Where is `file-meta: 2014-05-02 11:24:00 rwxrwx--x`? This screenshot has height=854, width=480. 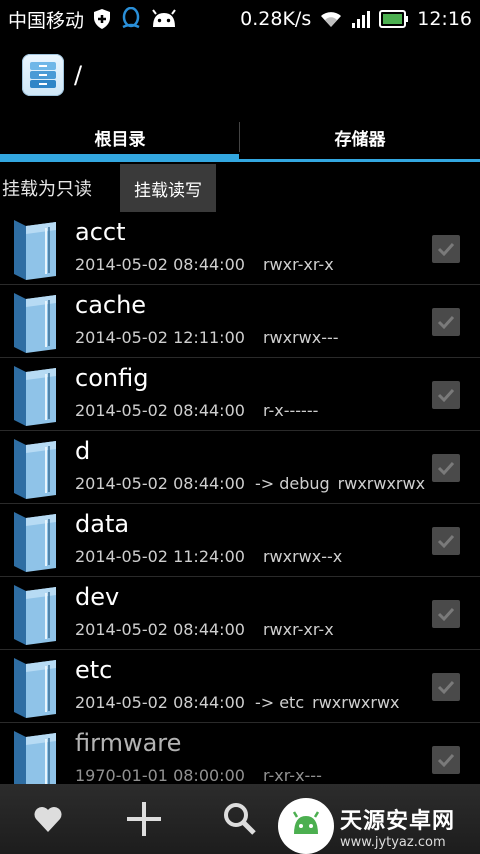
file-meta: 2014-05-02 11:24:00 rwxrwx--x is located at coordinates (208, 556).